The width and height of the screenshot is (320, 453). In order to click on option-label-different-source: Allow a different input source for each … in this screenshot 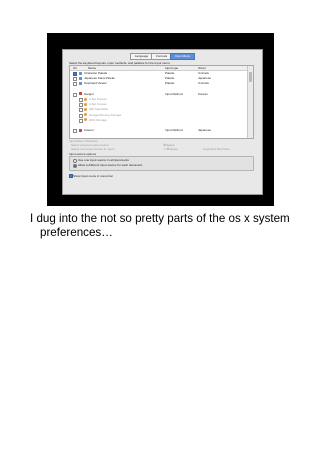, I will do `click(110, 165)`.